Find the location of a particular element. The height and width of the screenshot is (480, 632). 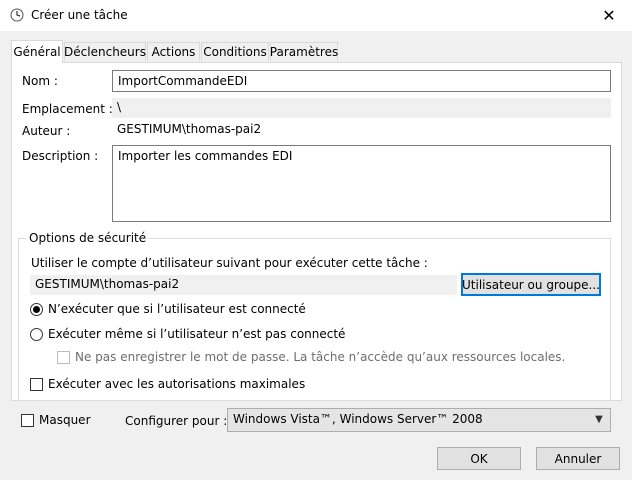

author-value: GESTIMUM\thomas-pai2 is located at coordinates (189, 129).